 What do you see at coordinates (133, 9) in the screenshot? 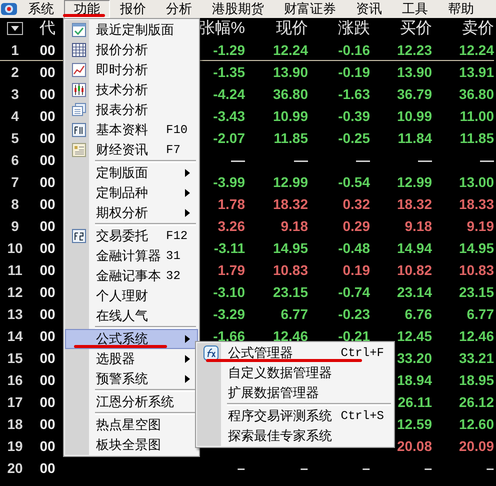
I see `menu-item: 报价` at bounding box center [133, 9].